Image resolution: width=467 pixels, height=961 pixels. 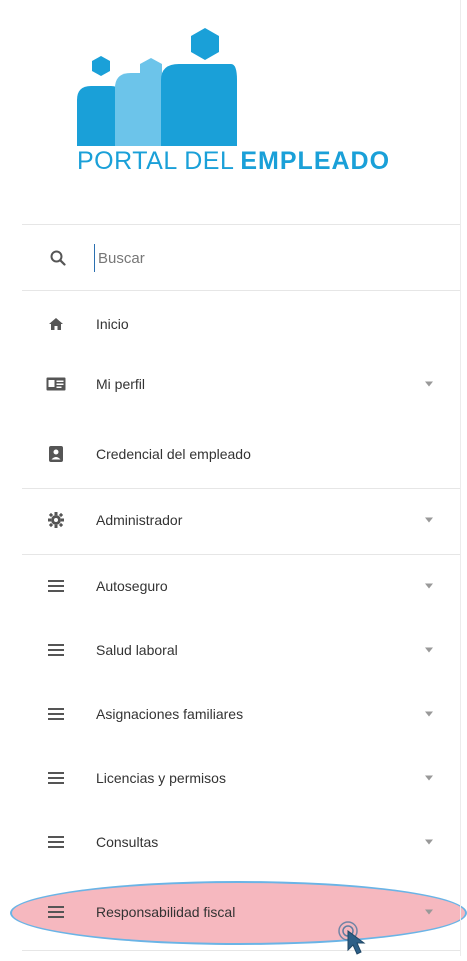 I want to click on menu-item-consultas: Consultas, so click(x=241, y=842).